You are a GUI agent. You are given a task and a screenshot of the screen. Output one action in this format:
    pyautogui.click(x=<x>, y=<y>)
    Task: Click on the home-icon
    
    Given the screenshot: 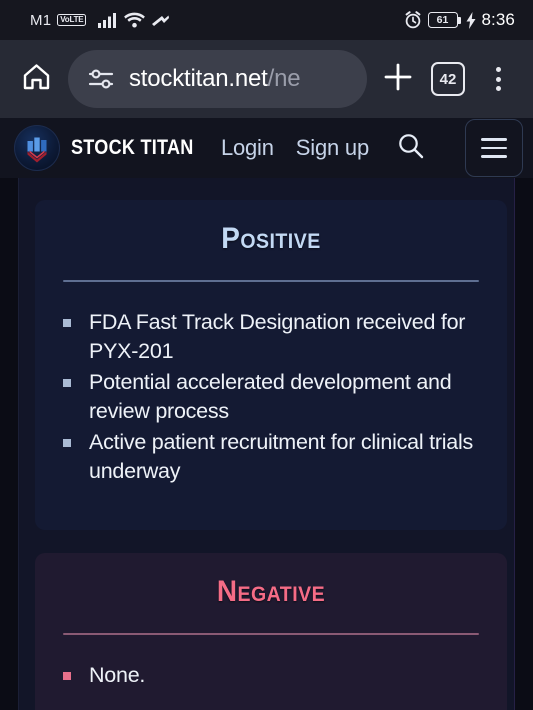 What is the action you would take?
    pyautogui.click(x=36, y=79)
    